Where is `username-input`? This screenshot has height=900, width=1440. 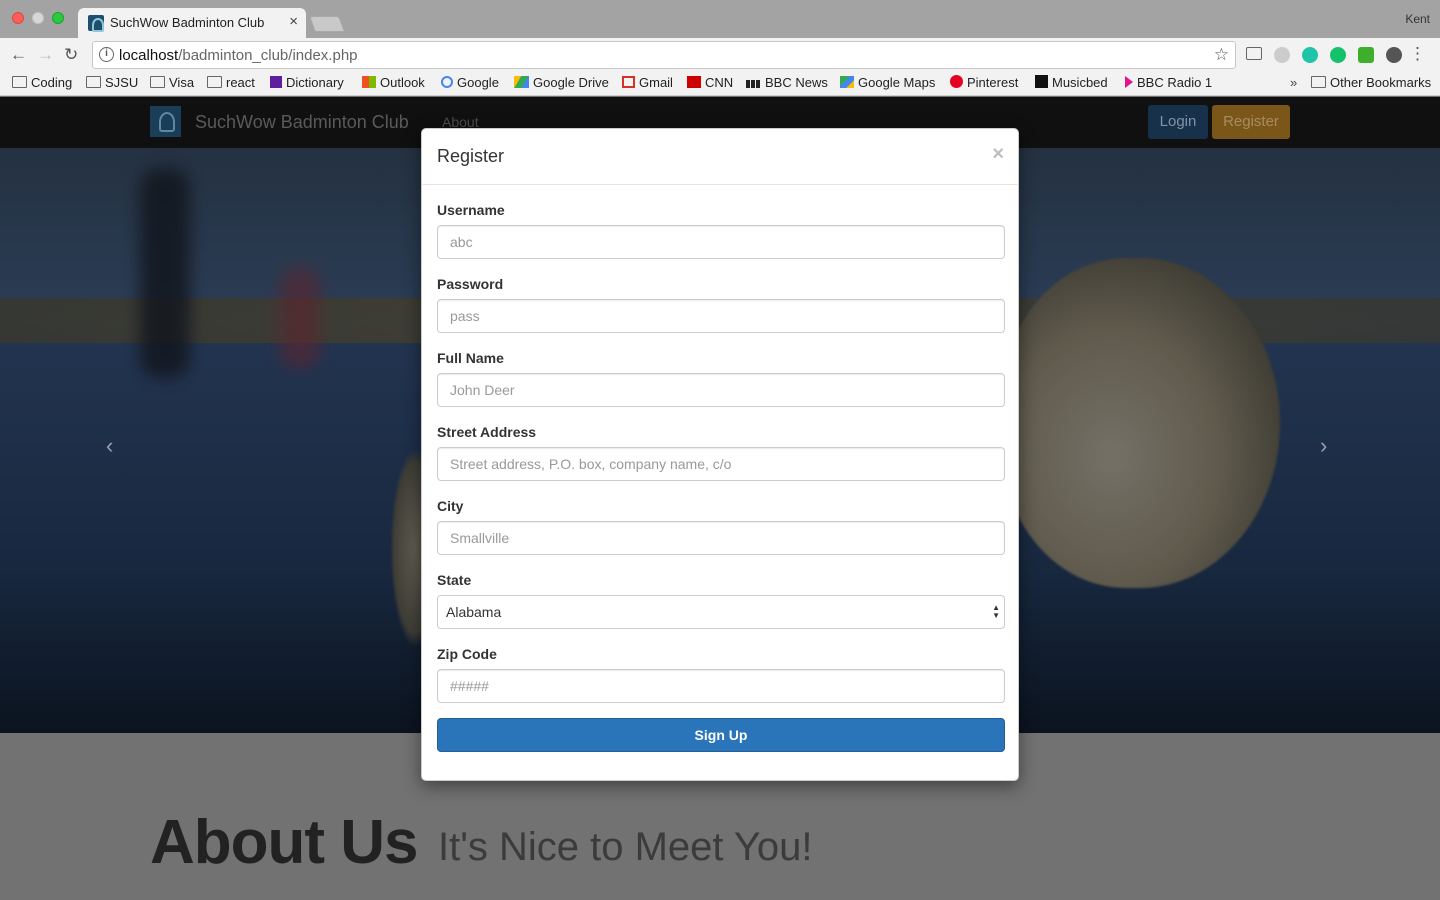
username-input is located at coordinates (721, 242).